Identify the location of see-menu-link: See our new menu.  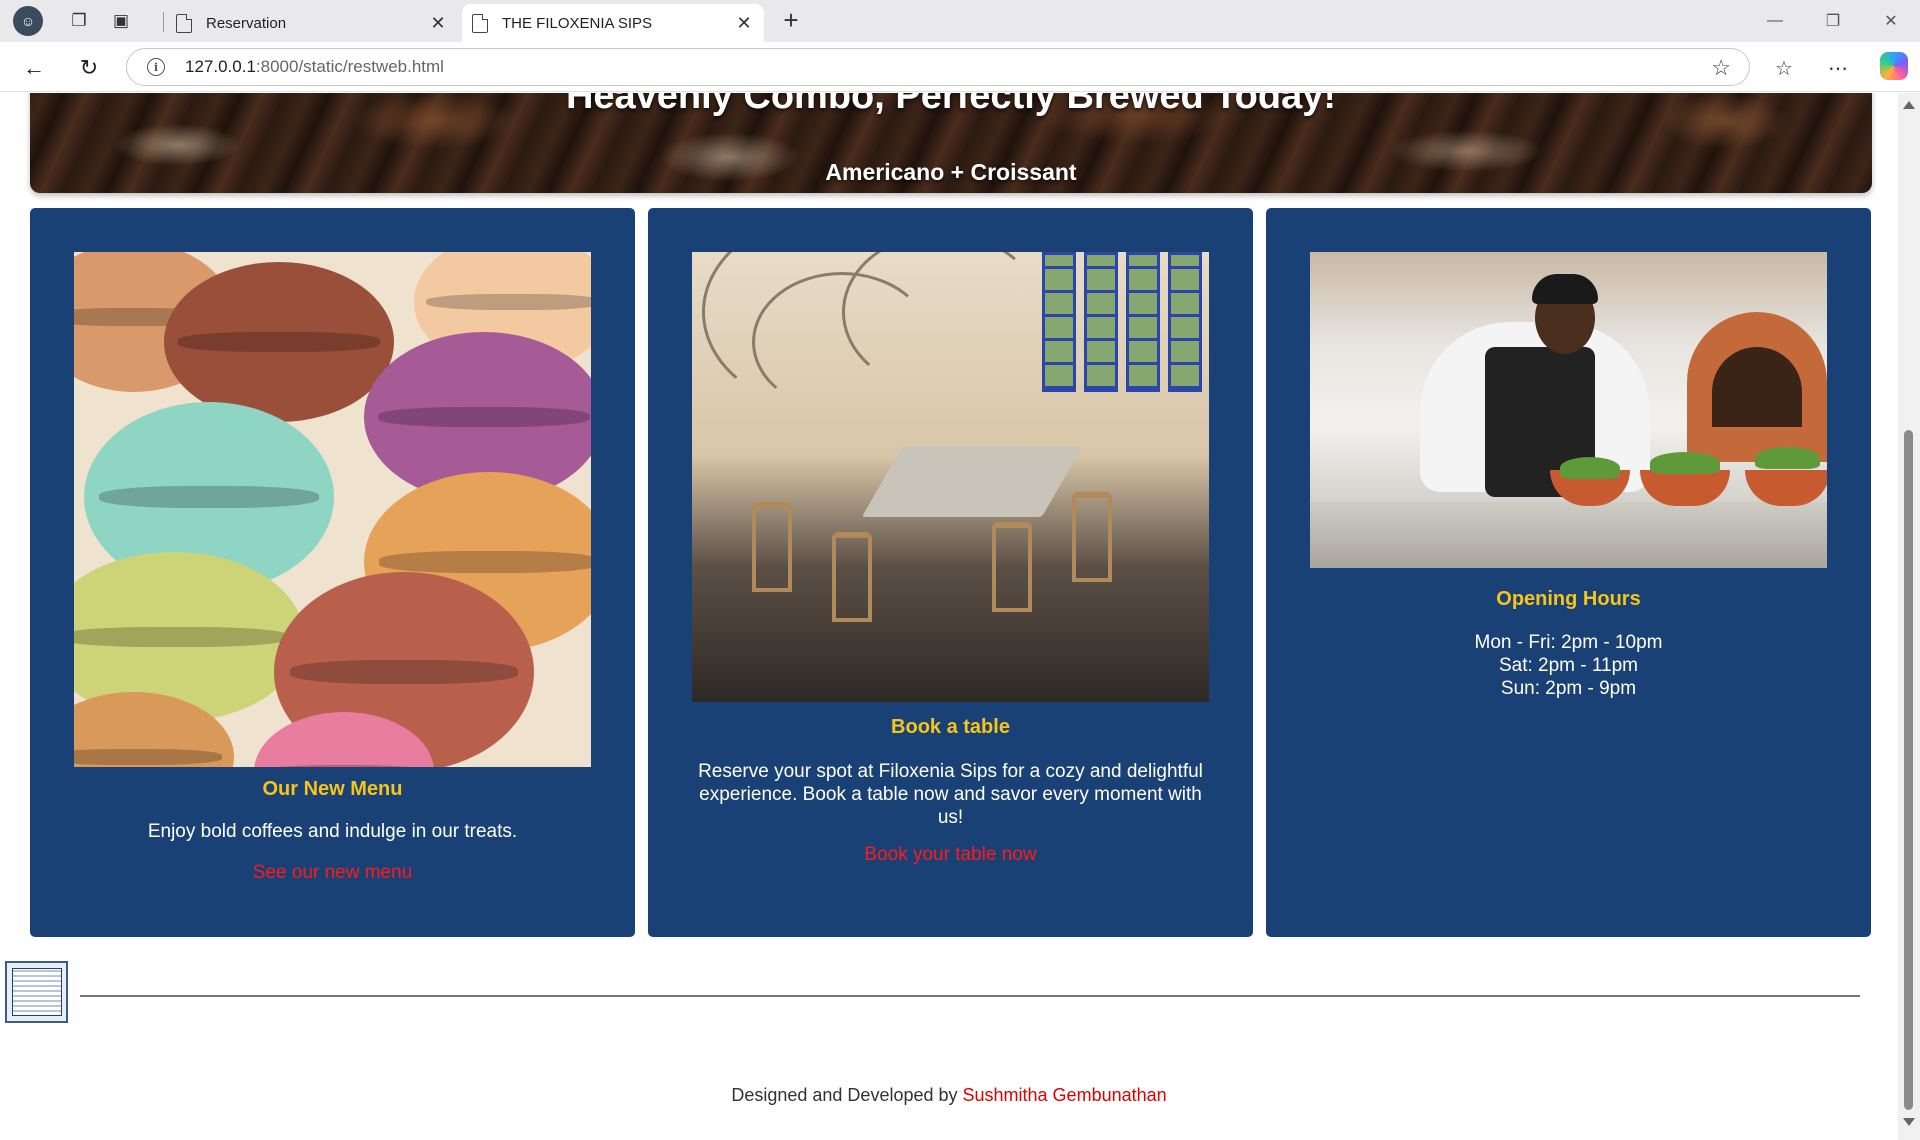
(332, 873).